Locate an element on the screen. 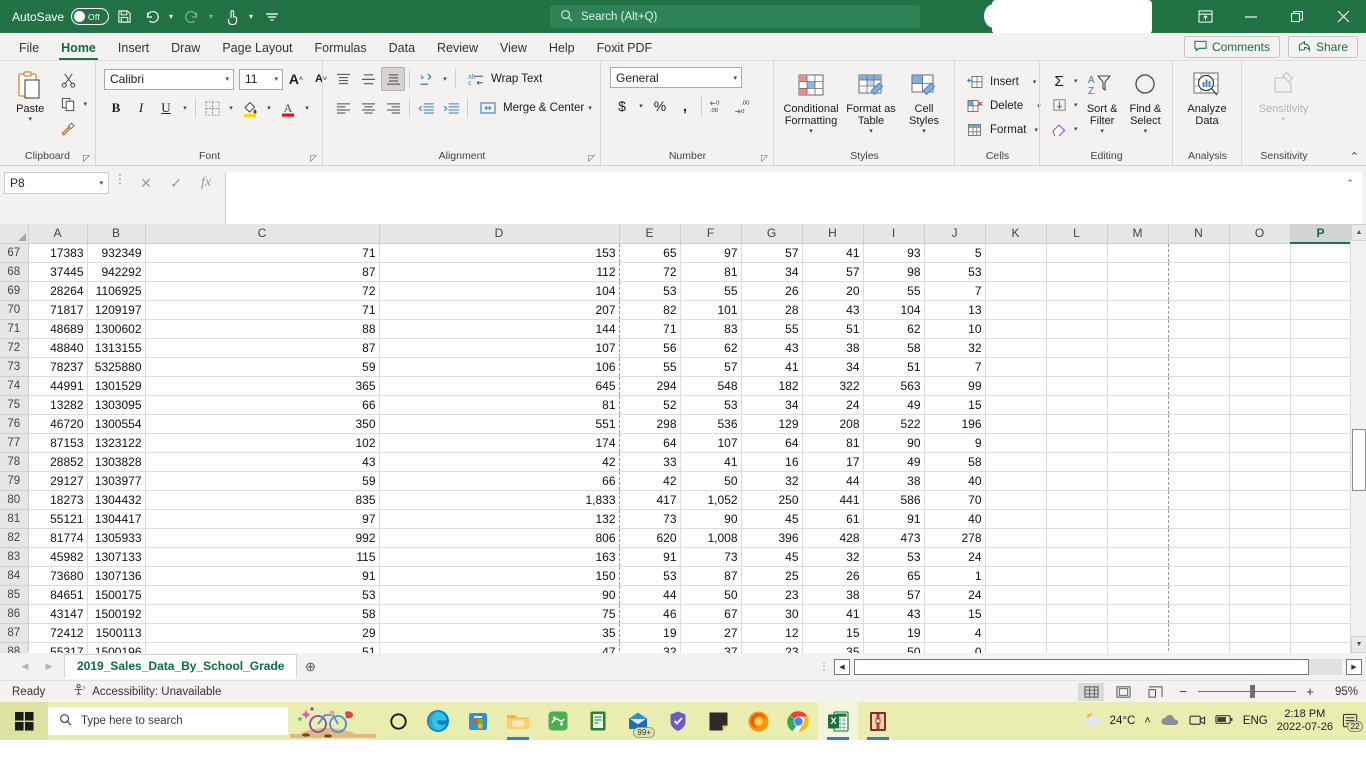 Image resolution: width=1366 pixels, height=768 pixels. row-header-86: 86 is located at coordinates (14, 614).